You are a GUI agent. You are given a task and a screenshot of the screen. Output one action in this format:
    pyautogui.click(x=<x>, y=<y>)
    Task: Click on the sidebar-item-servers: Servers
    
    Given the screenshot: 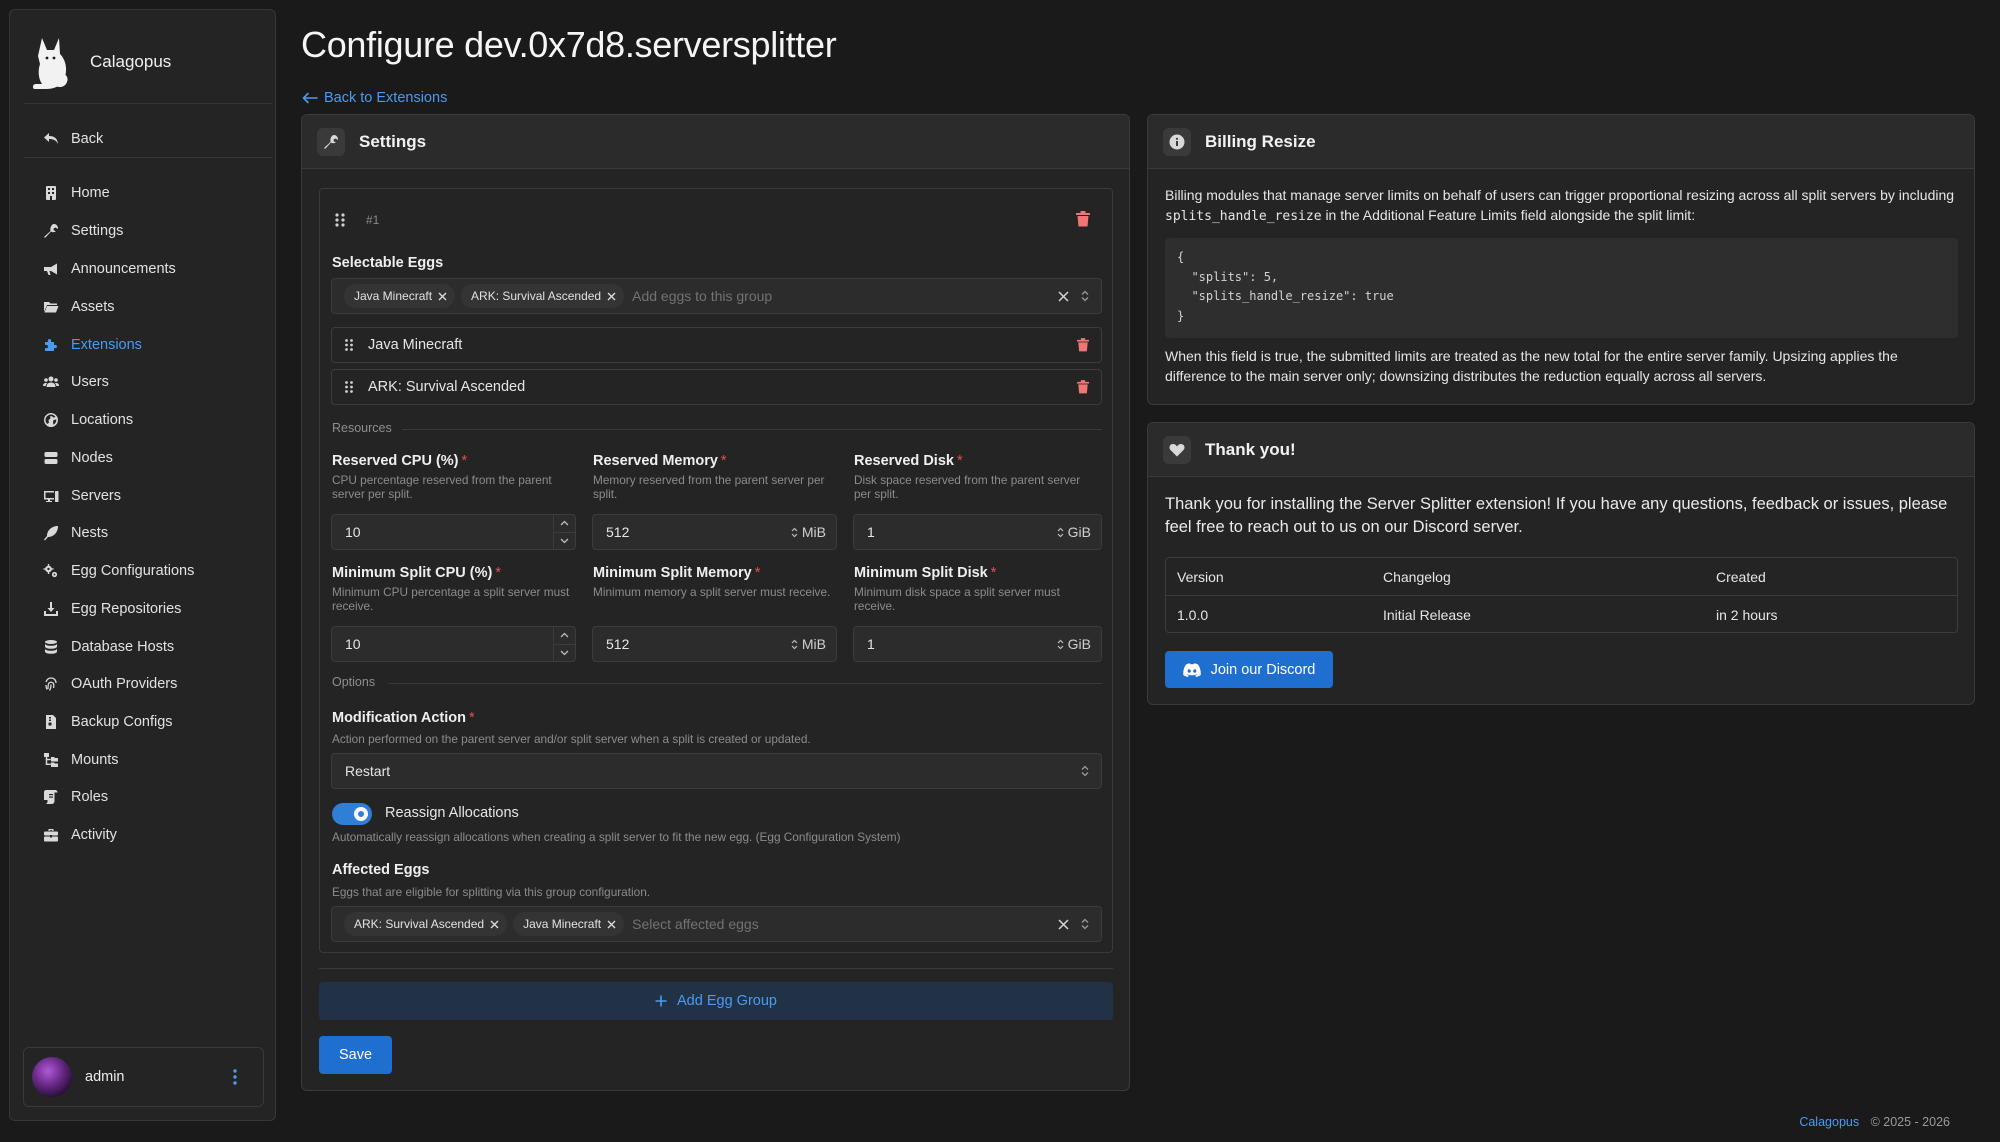 What is the action you would take?
    pyautogui.click(x=152, y=496)
    